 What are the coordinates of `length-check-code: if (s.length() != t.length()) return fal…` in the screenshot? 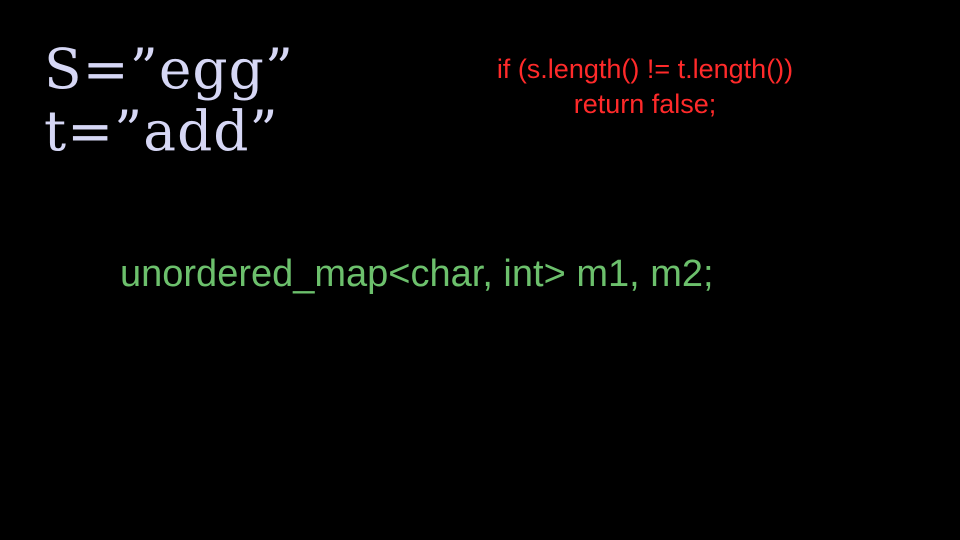 It's located at (645, 87).